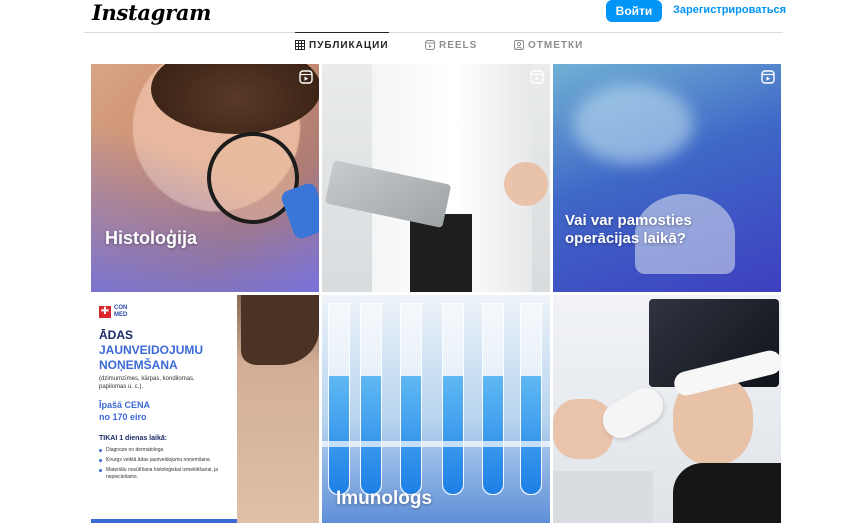 The image size is (867, 524). I want to click on tab-tagged-label: ОТМЕТКИ, so click(556, 45).